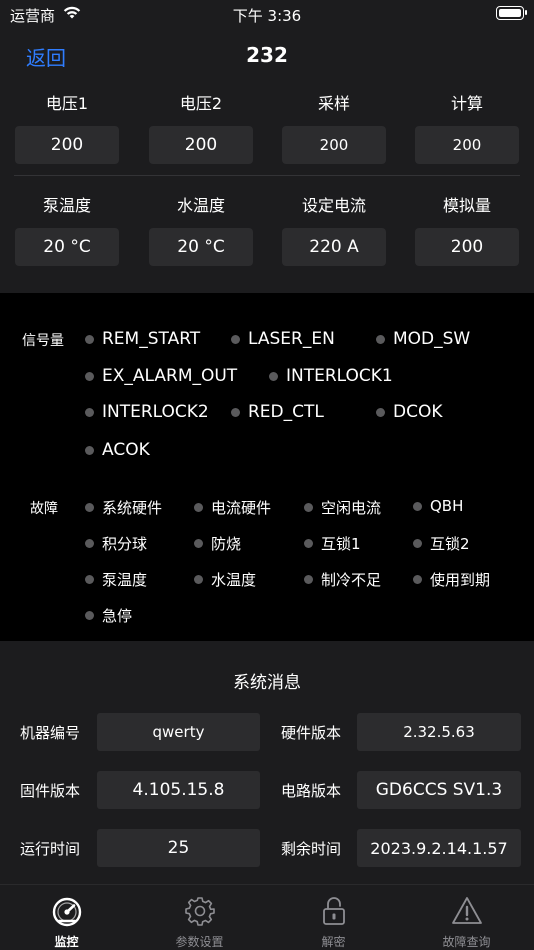  Describe the element at coordinates (66, 205) in the screenshot. I see `metric-label-pump-temp: 泵温度` at that location.